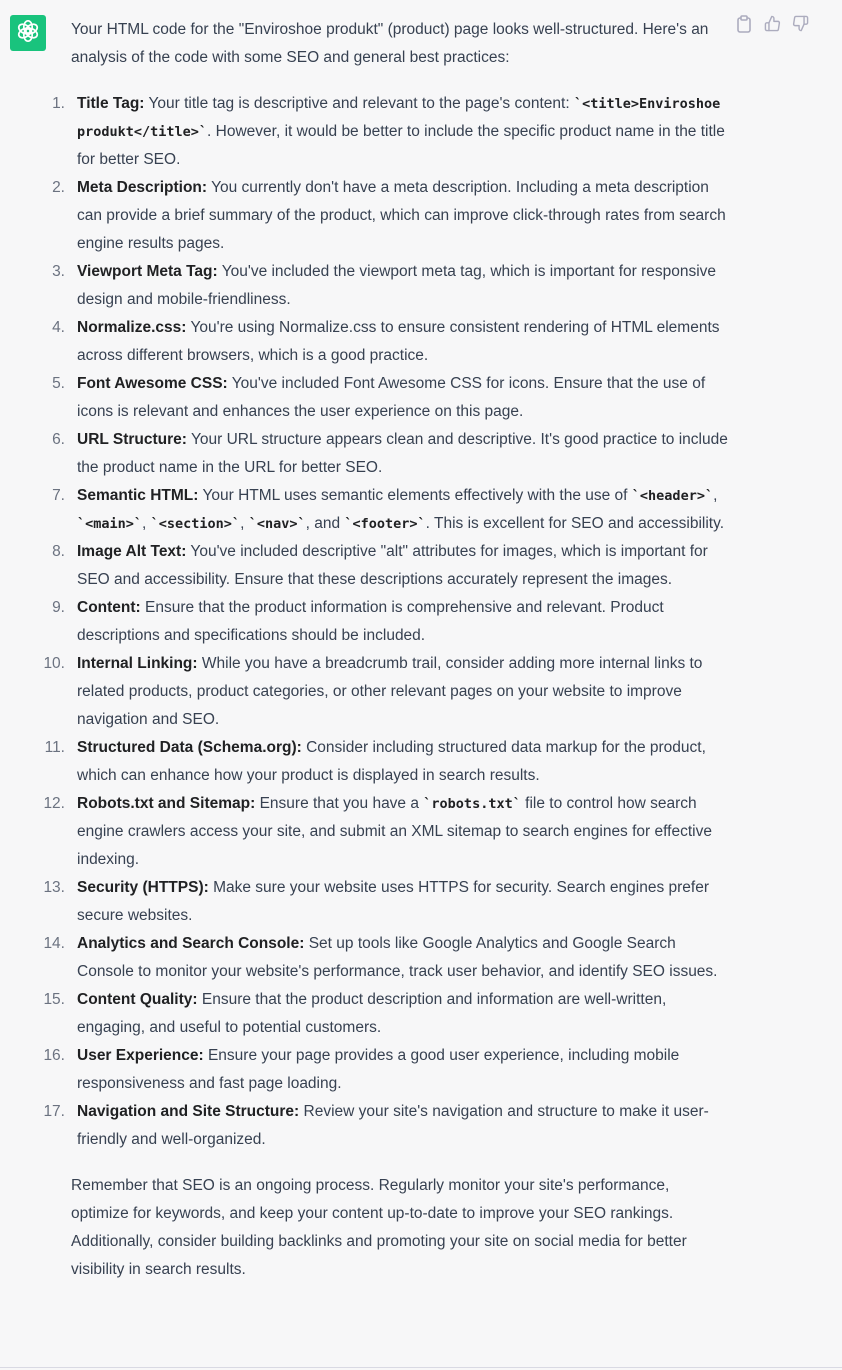 This screenshot has height=1370, width=842. What do you see at coordinates (142, 187) in the screenshot?
I see `list-item-title: Meta Description:` at bounding box center [142, 187].